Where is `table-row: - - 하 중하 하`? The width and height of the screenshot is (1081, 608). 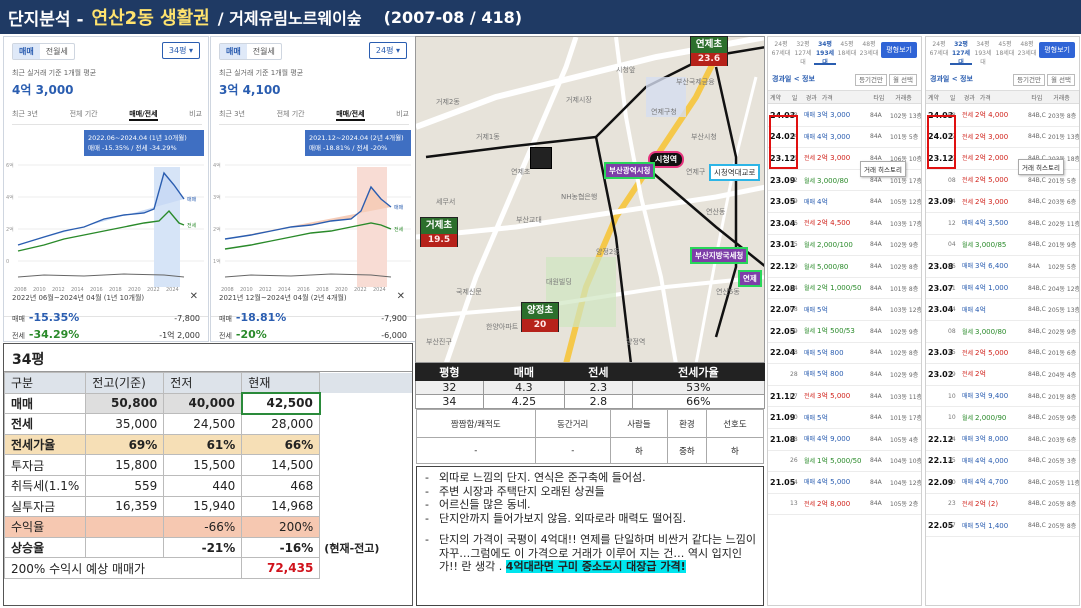 table-row: - - 하 중하 하 is located at coordinates (590, 450).